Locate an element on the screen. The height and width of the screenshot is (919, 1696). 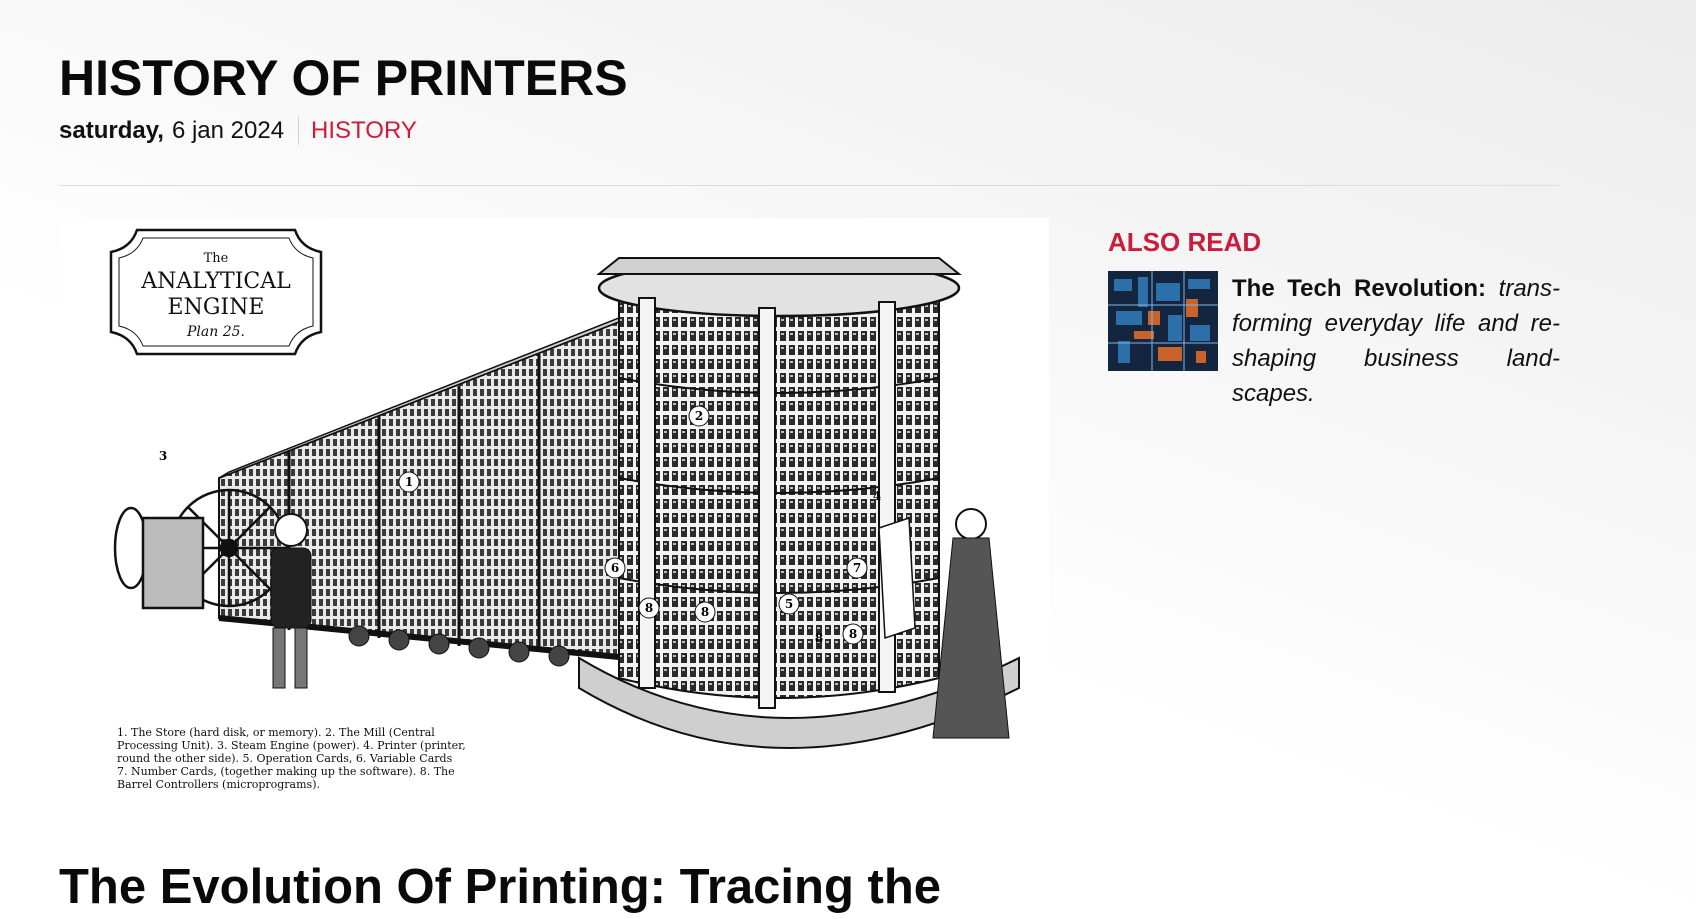
post-date: 6 jan 2024 is located at coordinates (228, 130).